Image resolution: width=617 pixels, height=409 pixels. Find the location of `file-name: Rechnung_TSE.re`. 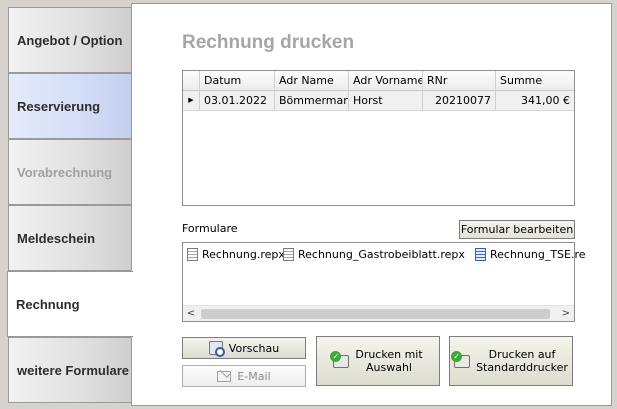

file-name: Rechnung_TSE.re is located at coordinates (538, 254).